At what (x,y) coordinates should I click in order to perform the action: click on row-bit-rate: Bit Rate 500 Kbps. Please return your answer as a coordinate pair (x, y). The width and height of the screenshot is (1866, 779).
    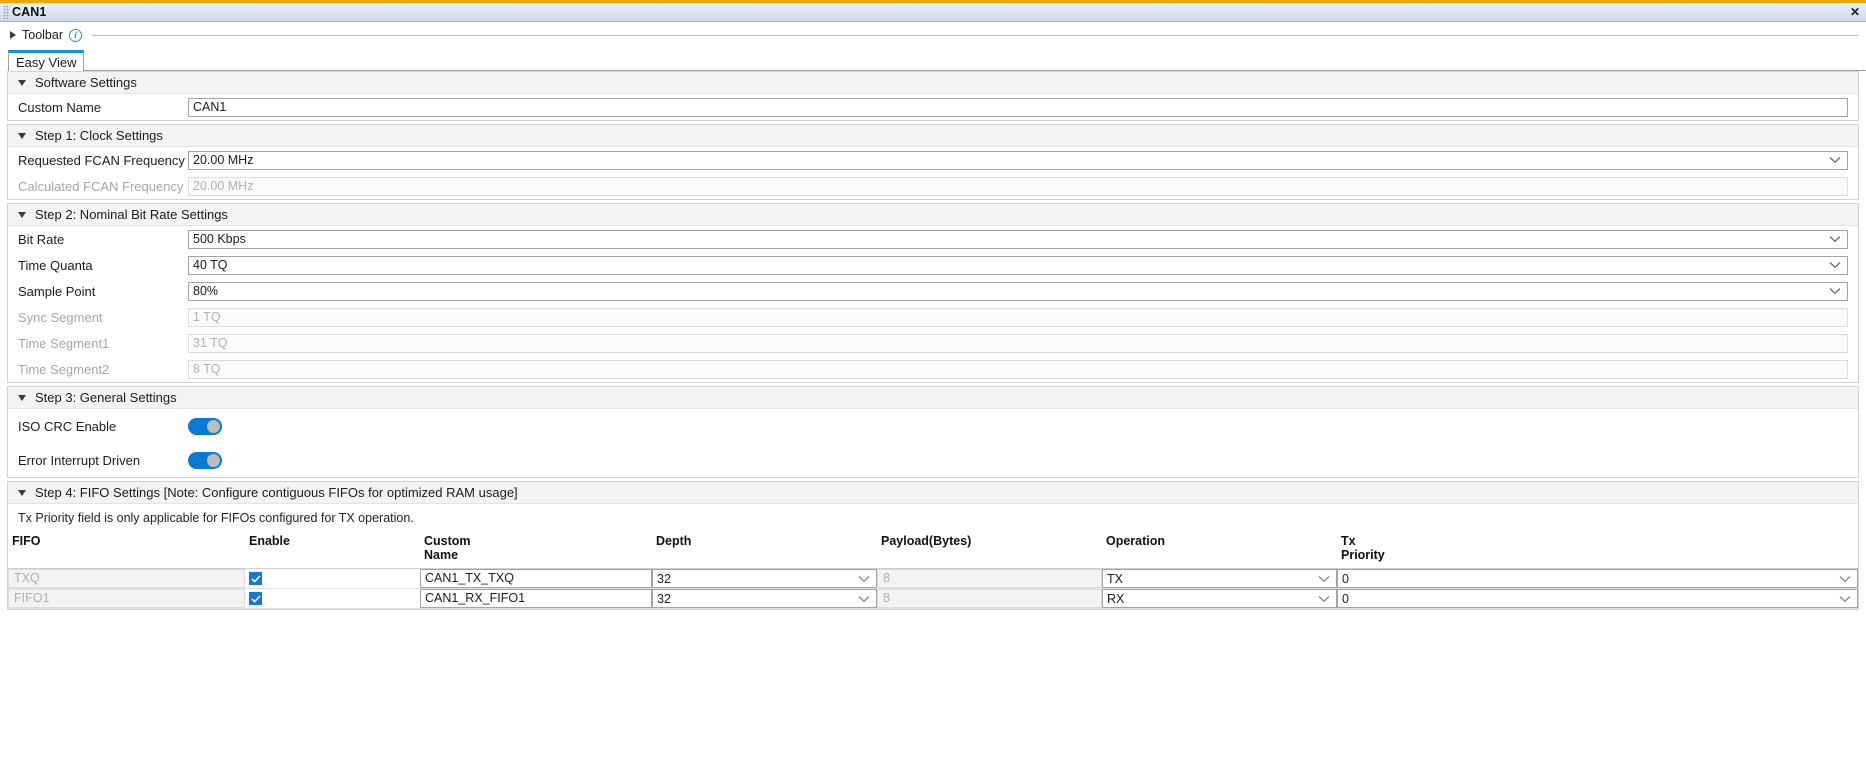
    Looking at the image, I should click on (933, 239).